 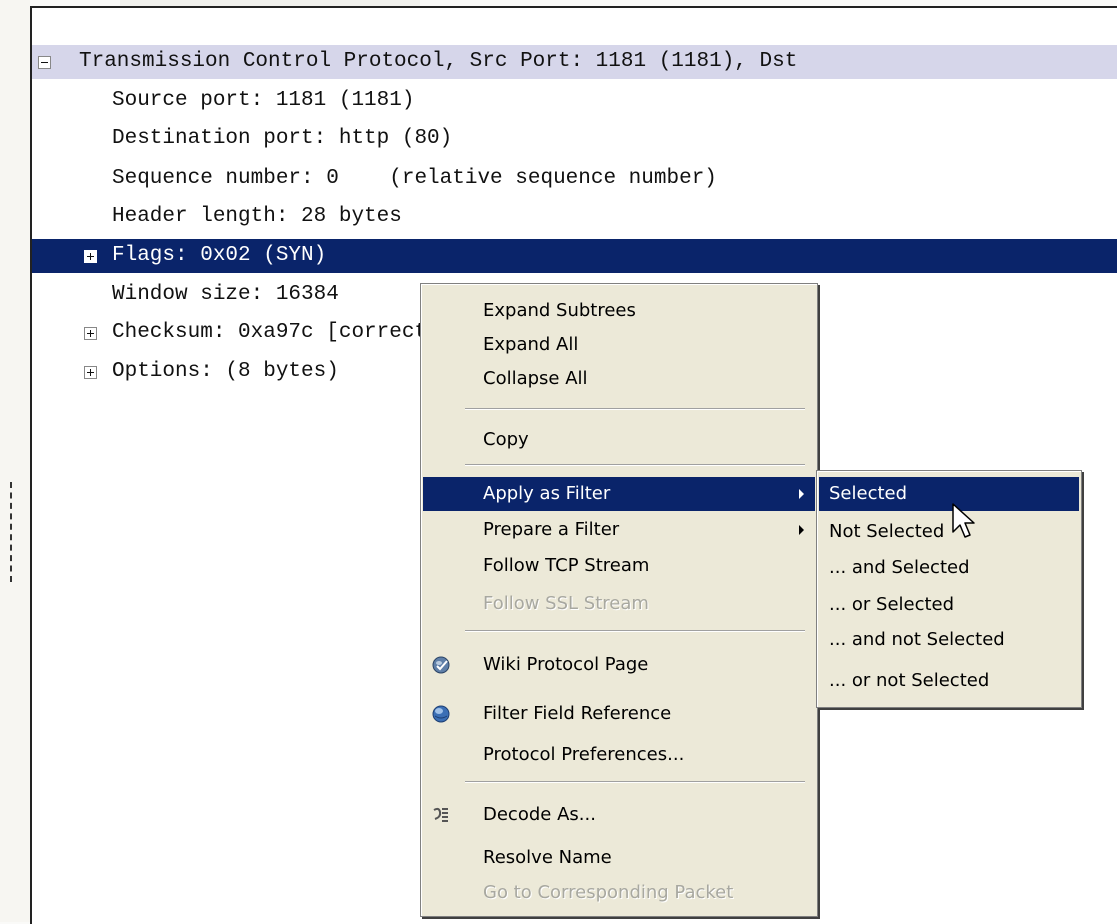 I want to click on menu-item-label: ... or Selected, so click(x=892, y=604).